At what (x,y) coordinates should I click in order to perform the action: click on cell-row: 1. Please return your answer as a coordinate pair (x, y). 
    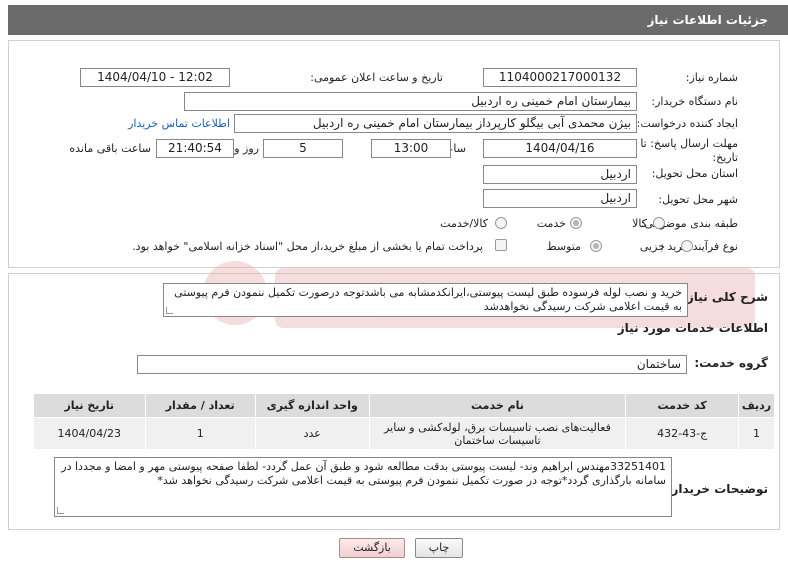
    Looking at the image, I should click on (756, 433).